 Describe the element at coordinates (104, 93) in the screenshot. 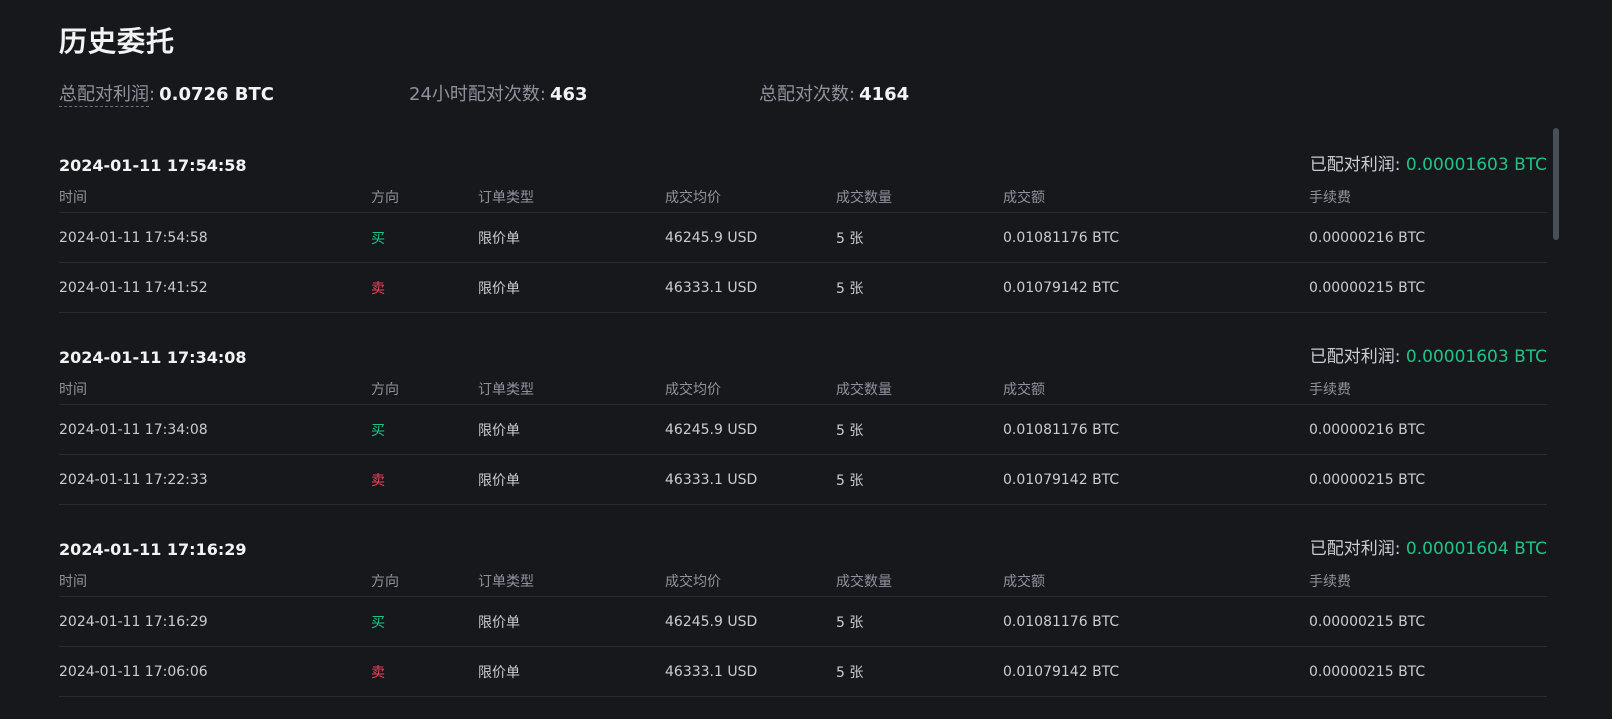

I see `total-profit-label: 总配对利润` at that location.